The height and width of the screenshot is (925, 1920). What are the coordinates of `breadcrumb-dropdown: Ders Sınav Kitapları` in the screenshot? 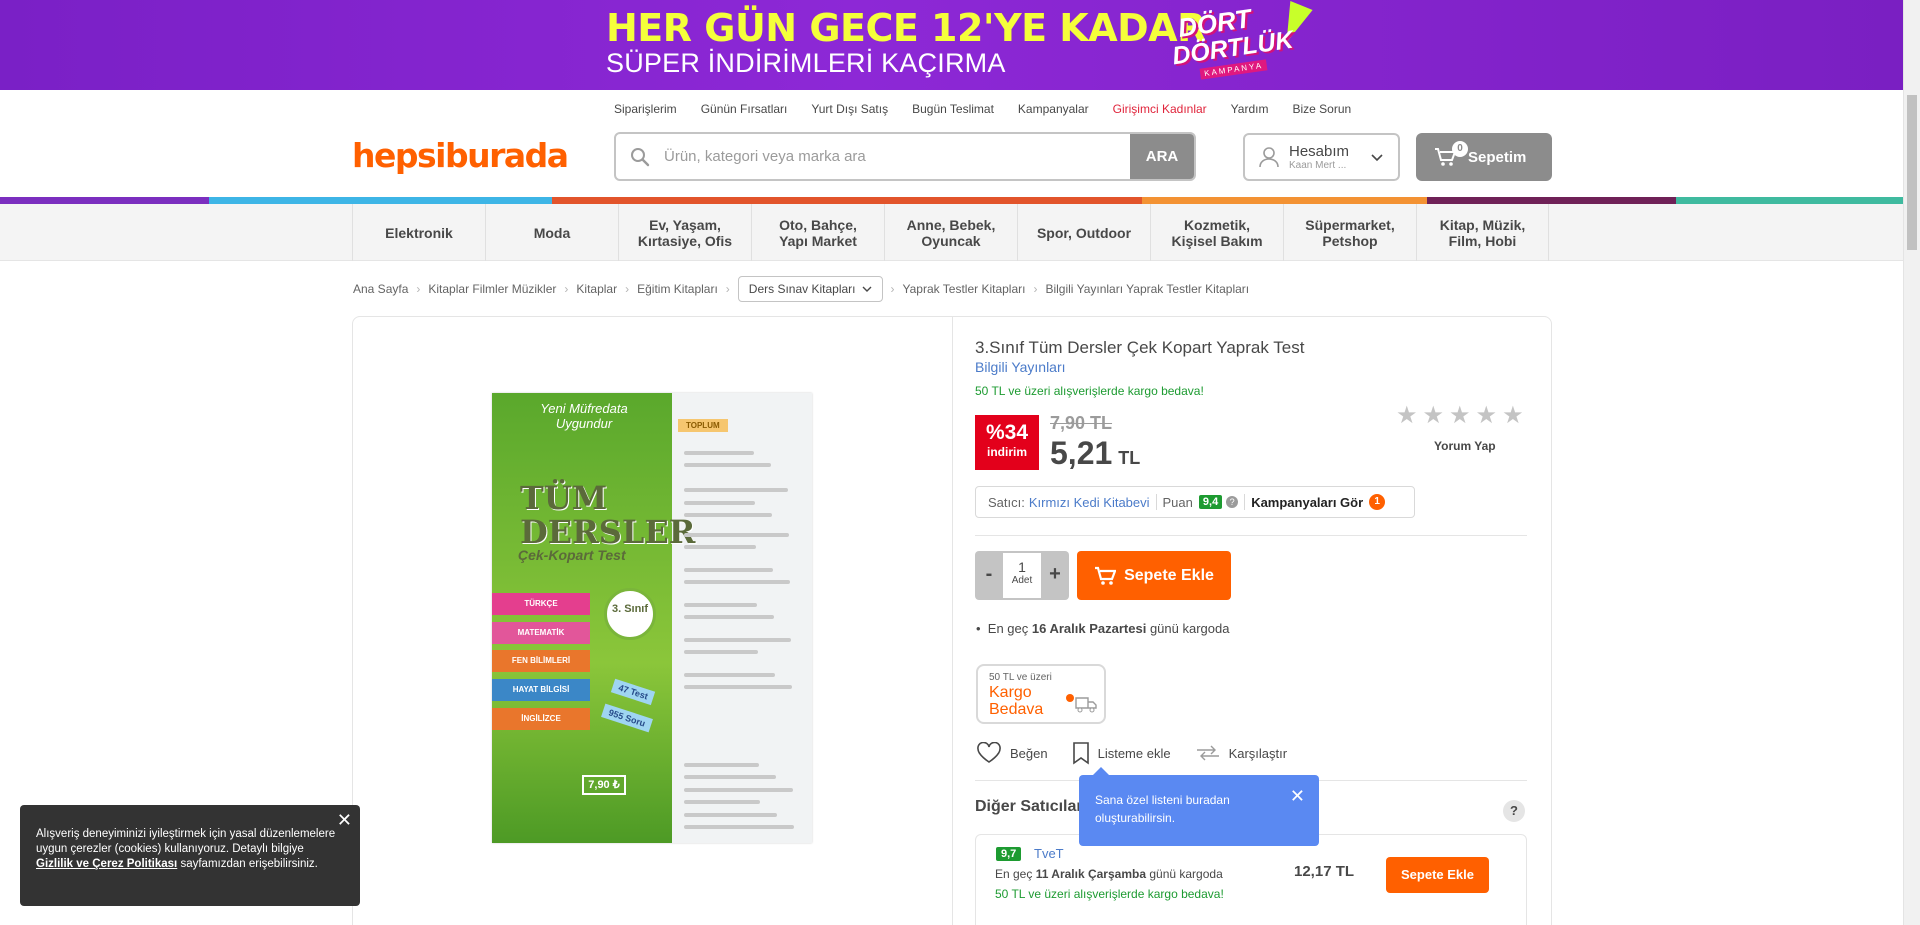 It's located at (810, 289).